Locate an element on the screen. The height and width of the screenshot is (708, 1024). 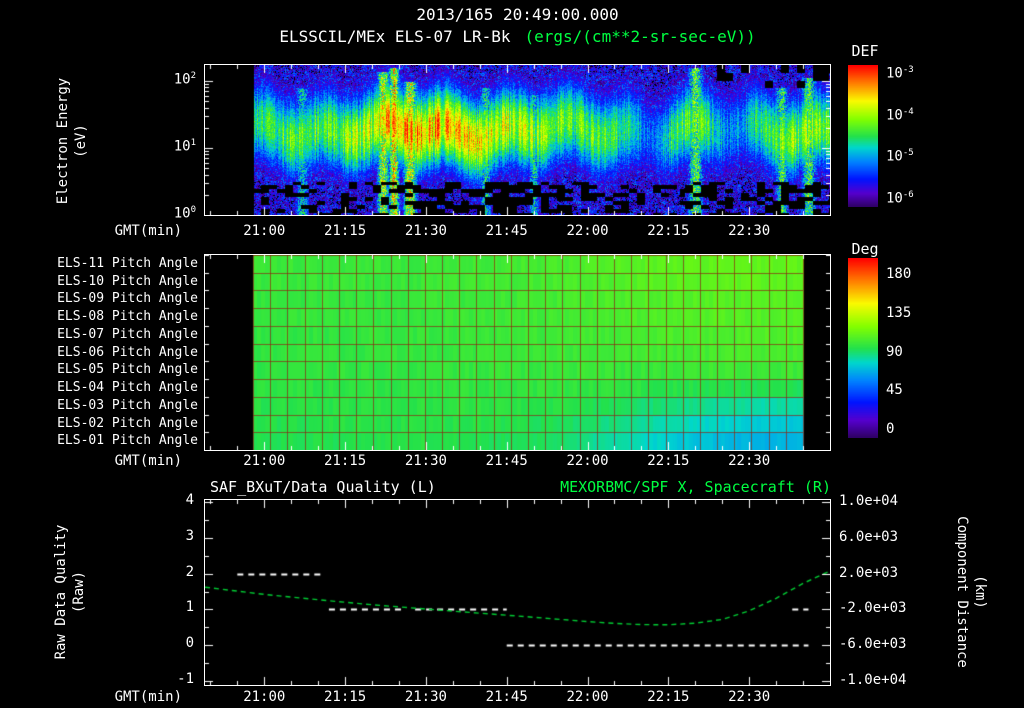
quality-ylabel-line1: Raw Data Quality is located at coordinates (60, 592).